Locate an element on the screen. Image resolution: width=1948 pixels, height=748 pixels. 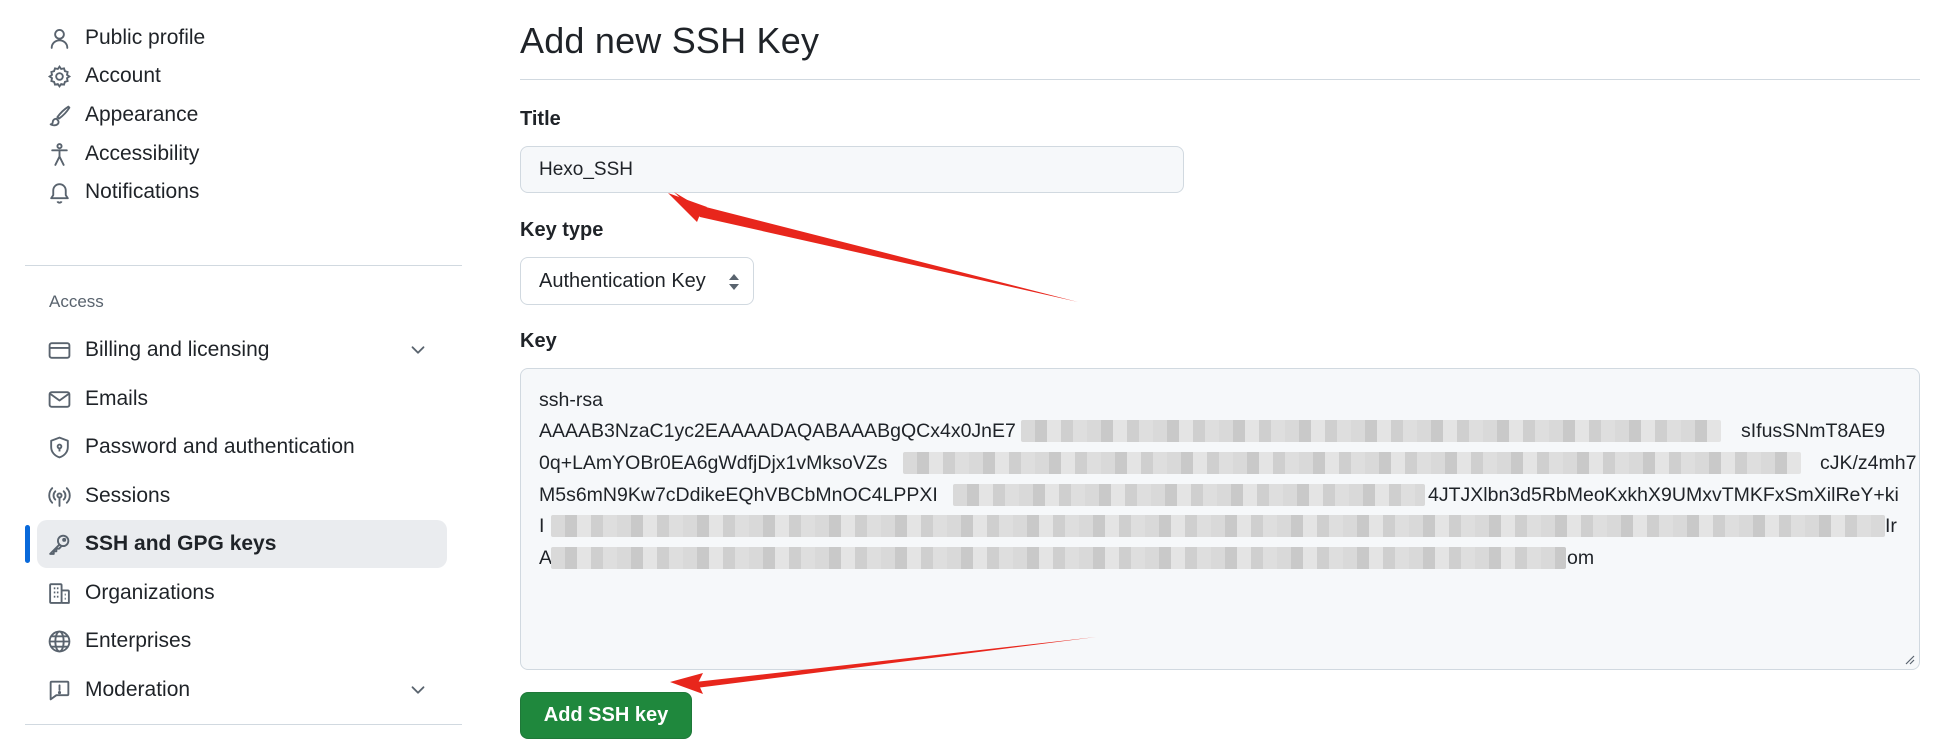
sidebar-section-heading: Access is located at coordinates (76, 301).